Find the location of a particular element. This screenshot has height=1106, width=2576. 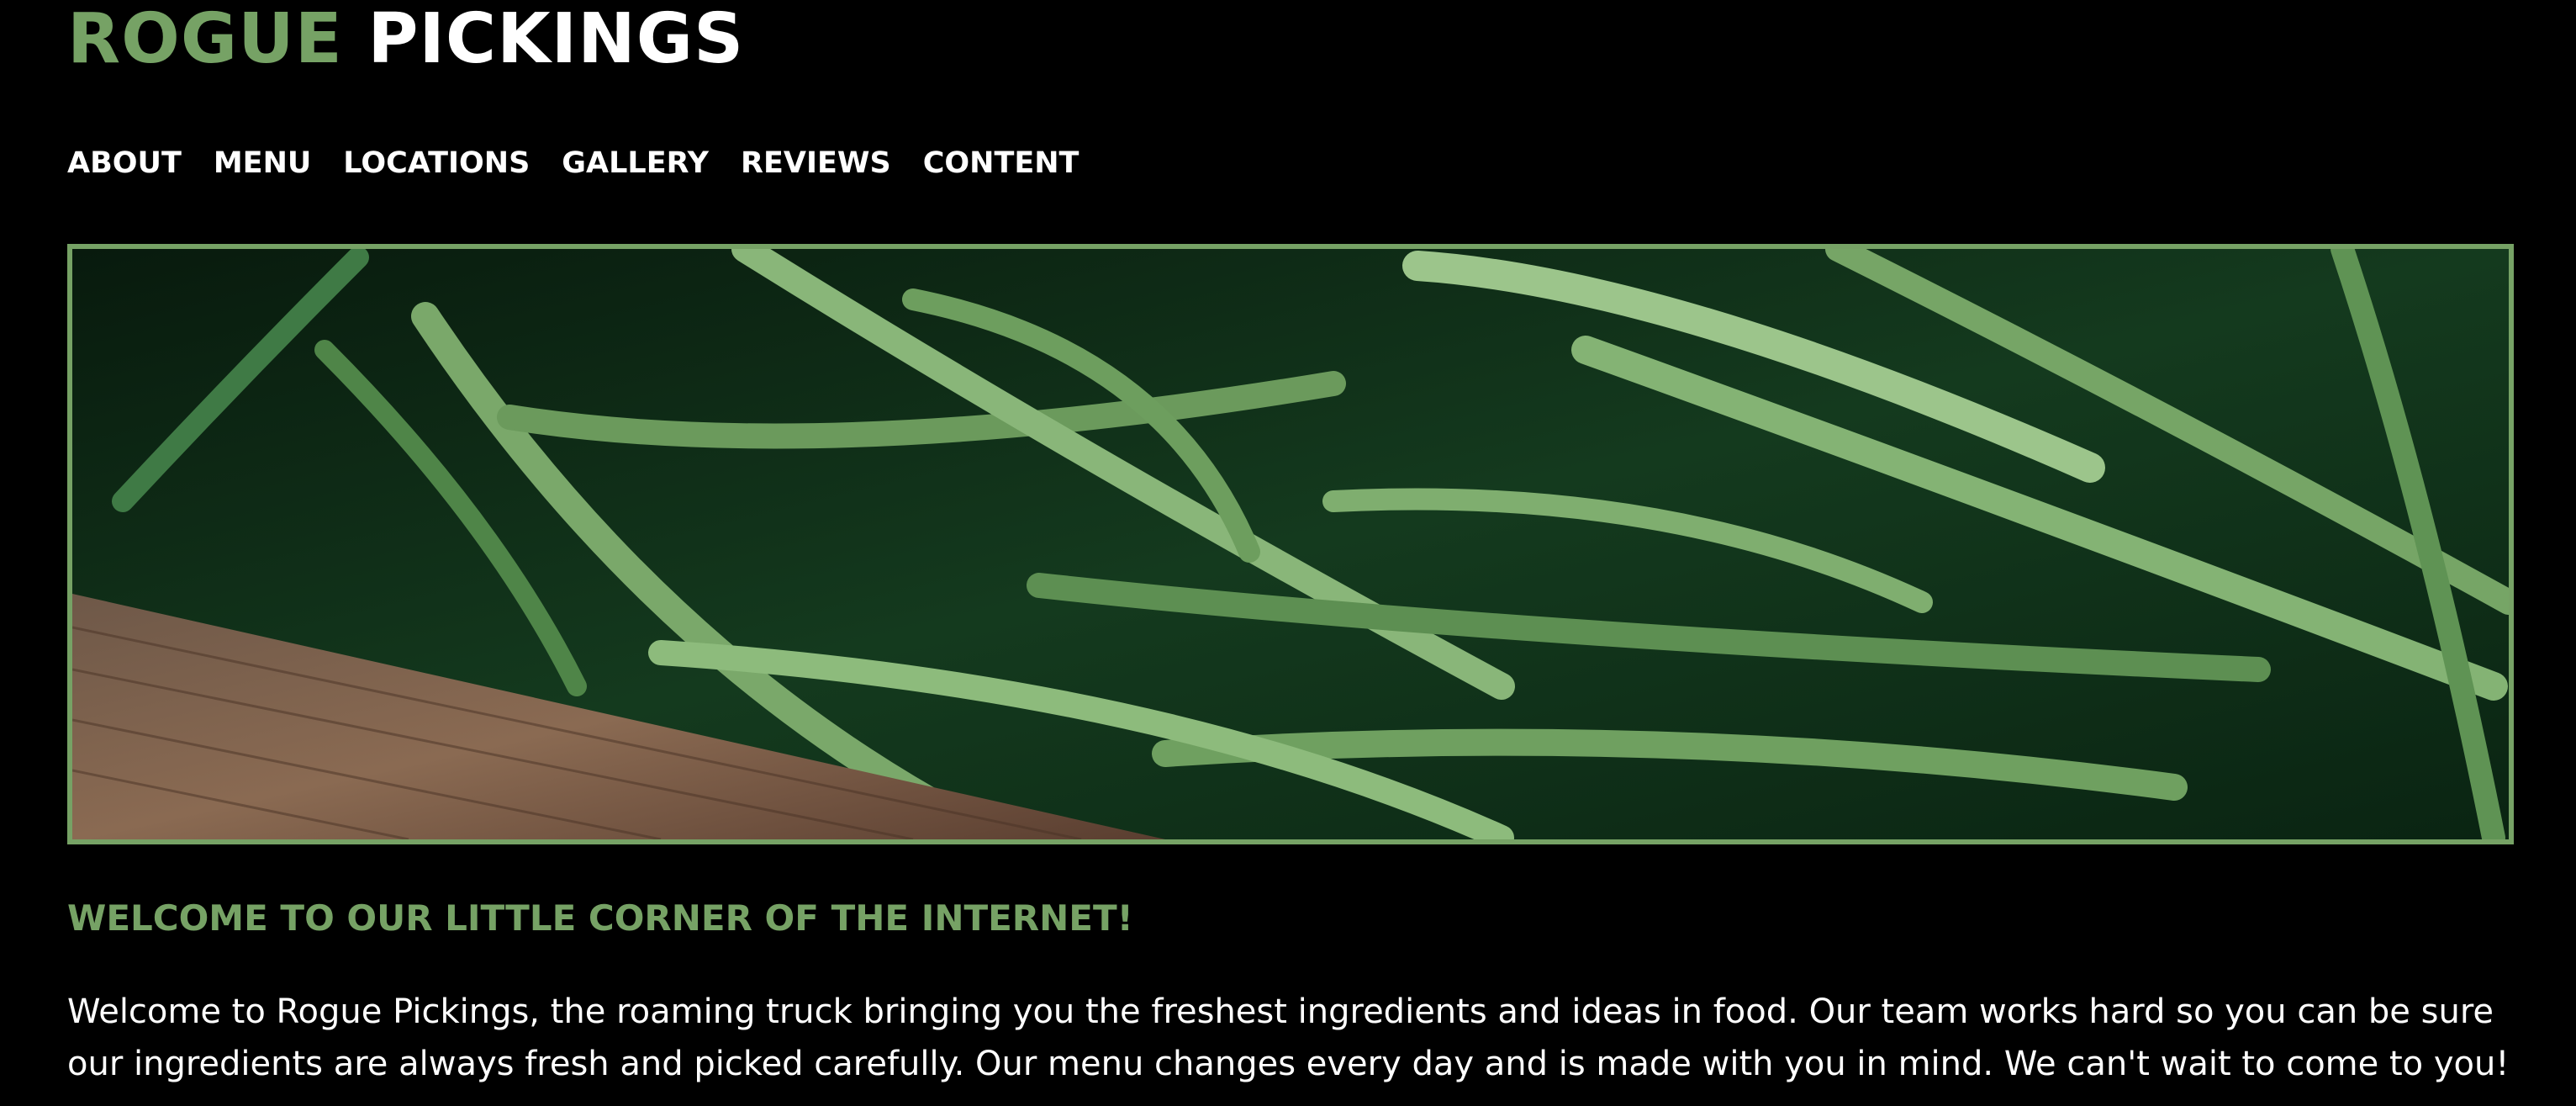

nav-link-about: ABOUT is located at coordinates (124, 163).